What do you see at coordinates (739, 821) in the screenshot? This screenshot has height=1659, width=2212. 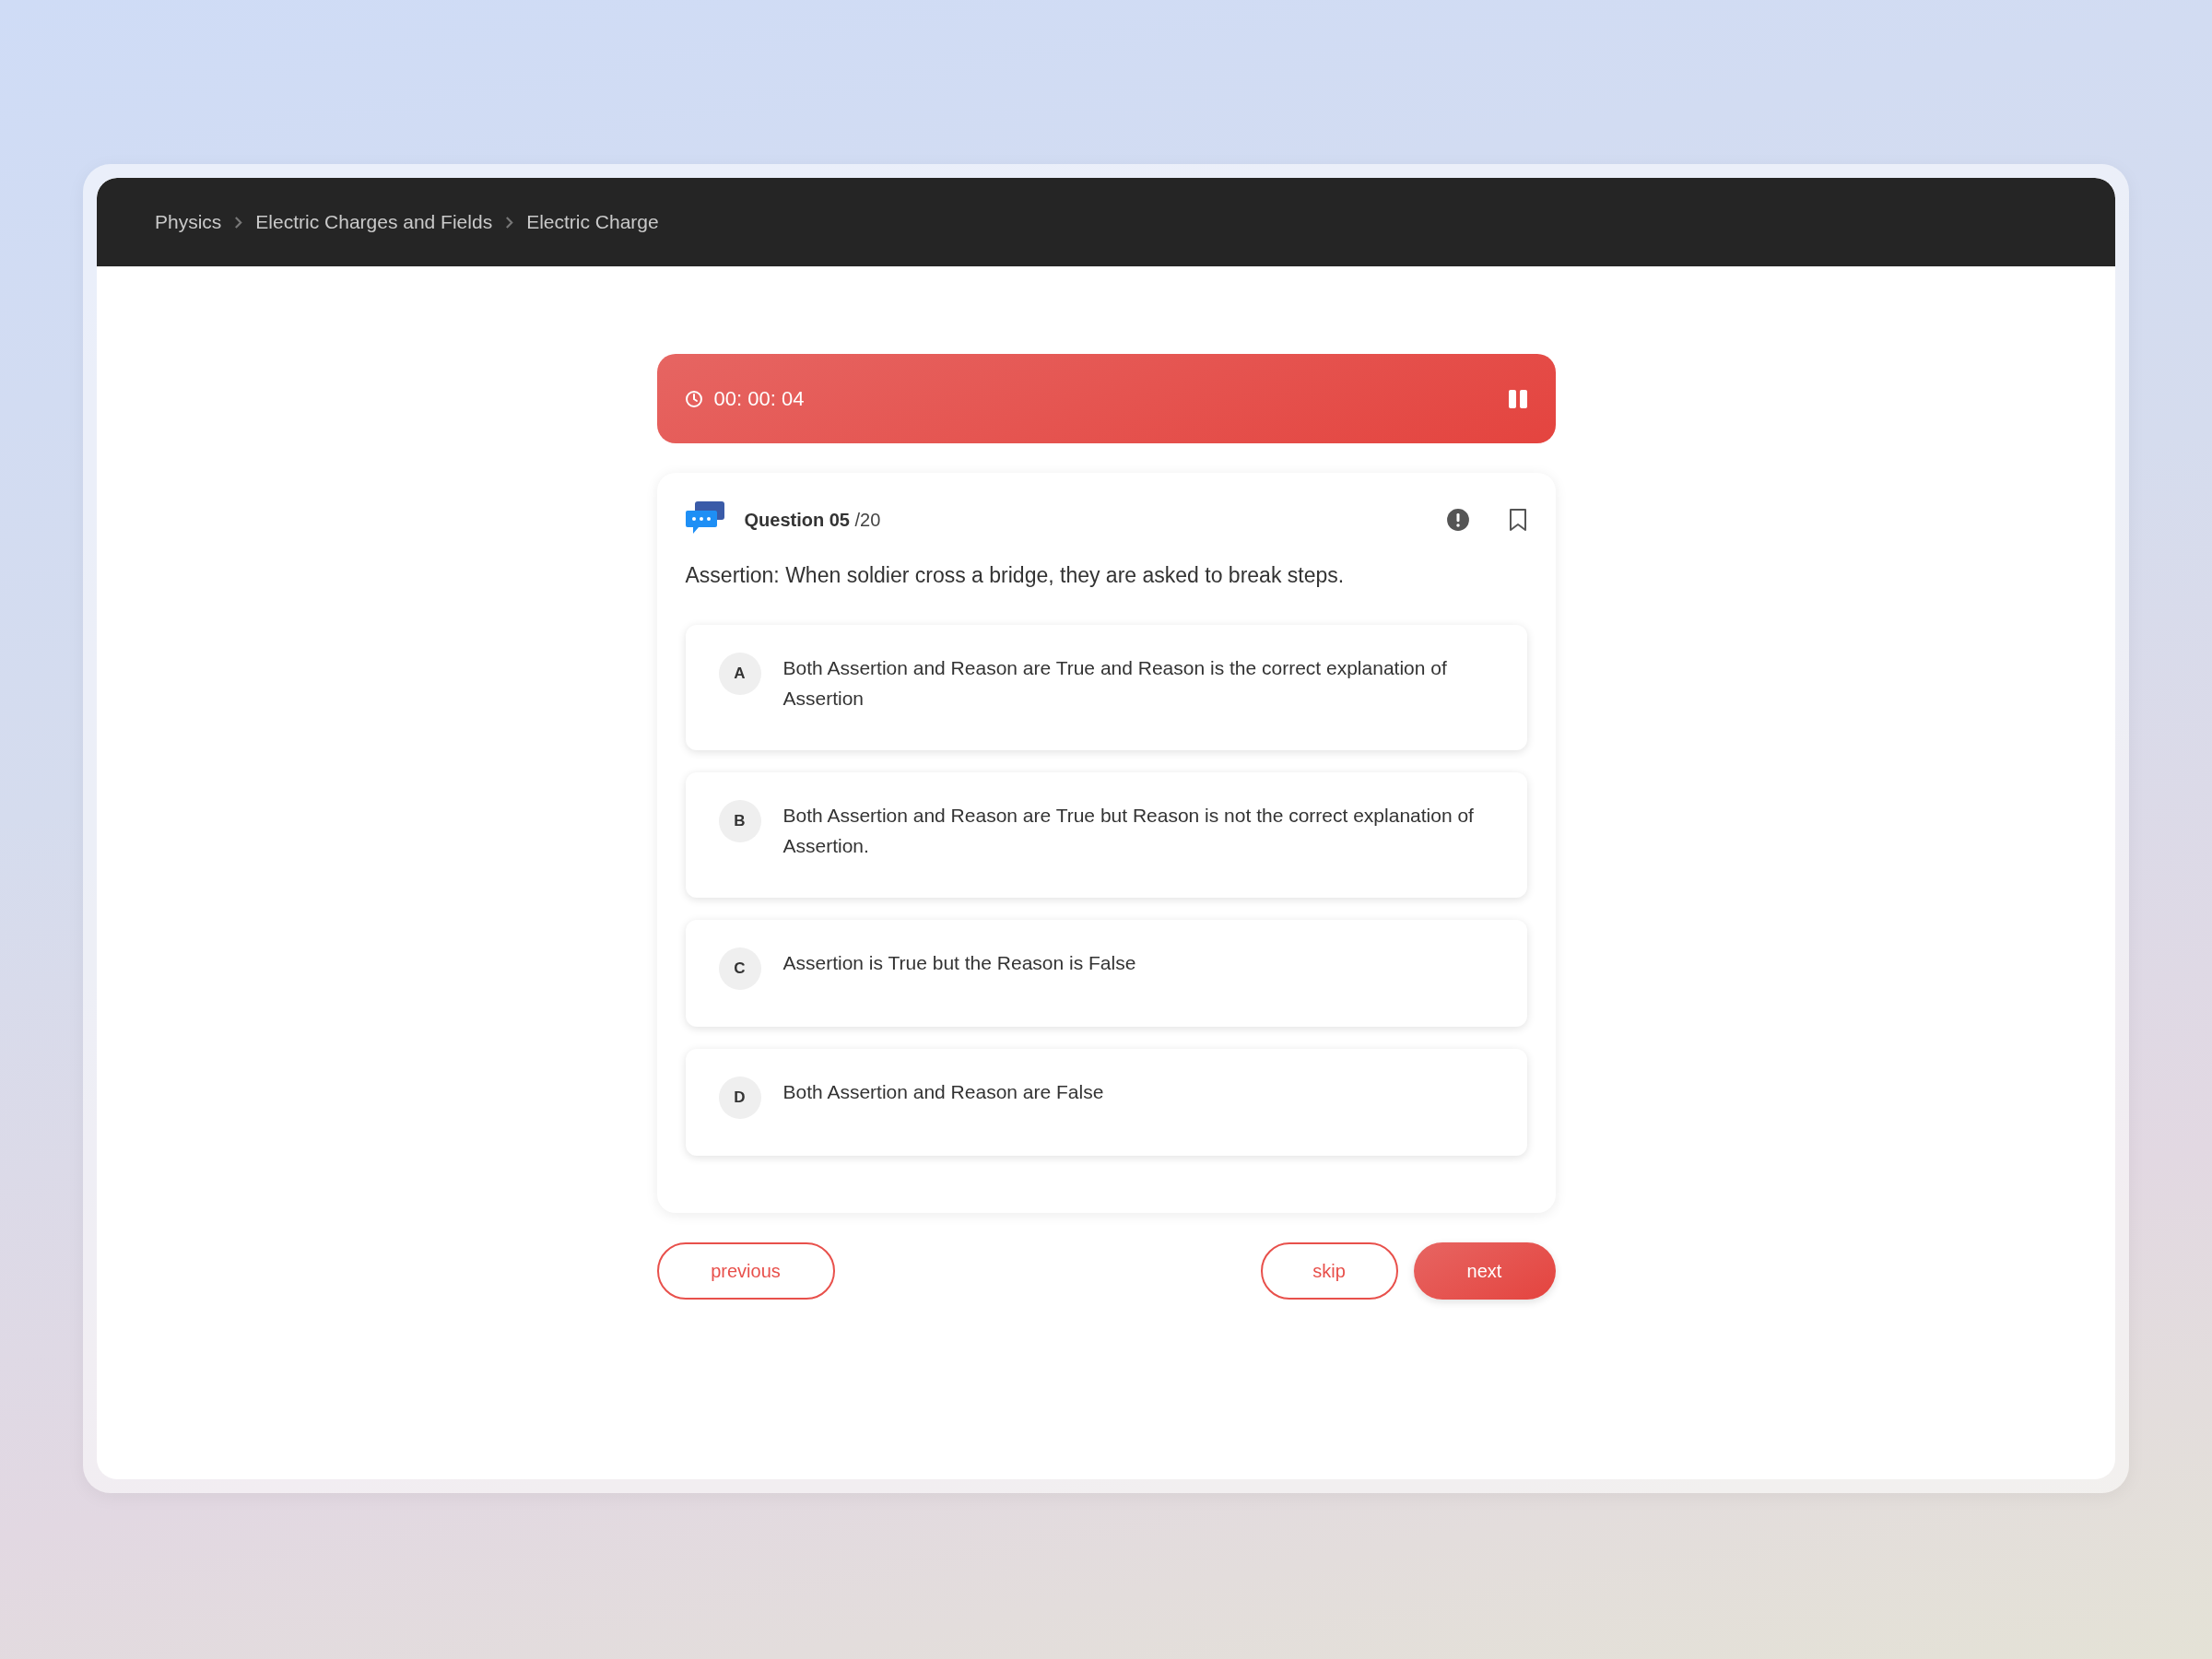 I see `option-letter: B` at bounding box center [739, 821].